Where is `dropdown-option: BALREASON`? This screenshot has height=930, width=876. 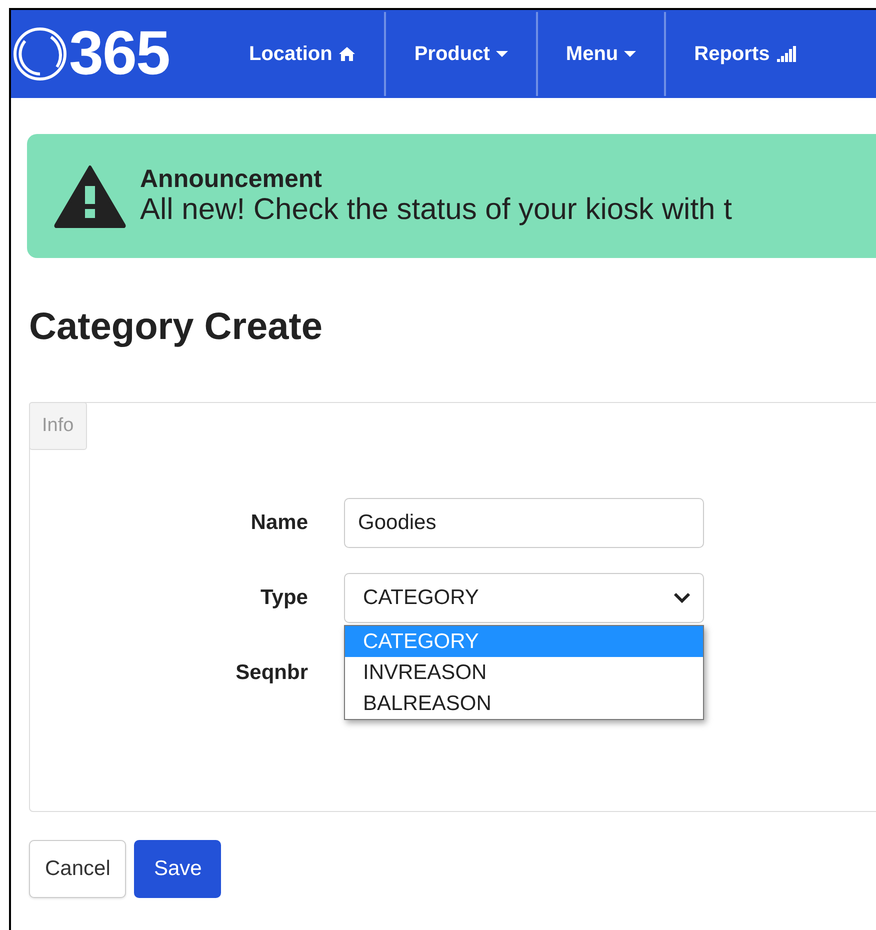
dropdown-option: BALREASON is located at coordinates (524, 703).